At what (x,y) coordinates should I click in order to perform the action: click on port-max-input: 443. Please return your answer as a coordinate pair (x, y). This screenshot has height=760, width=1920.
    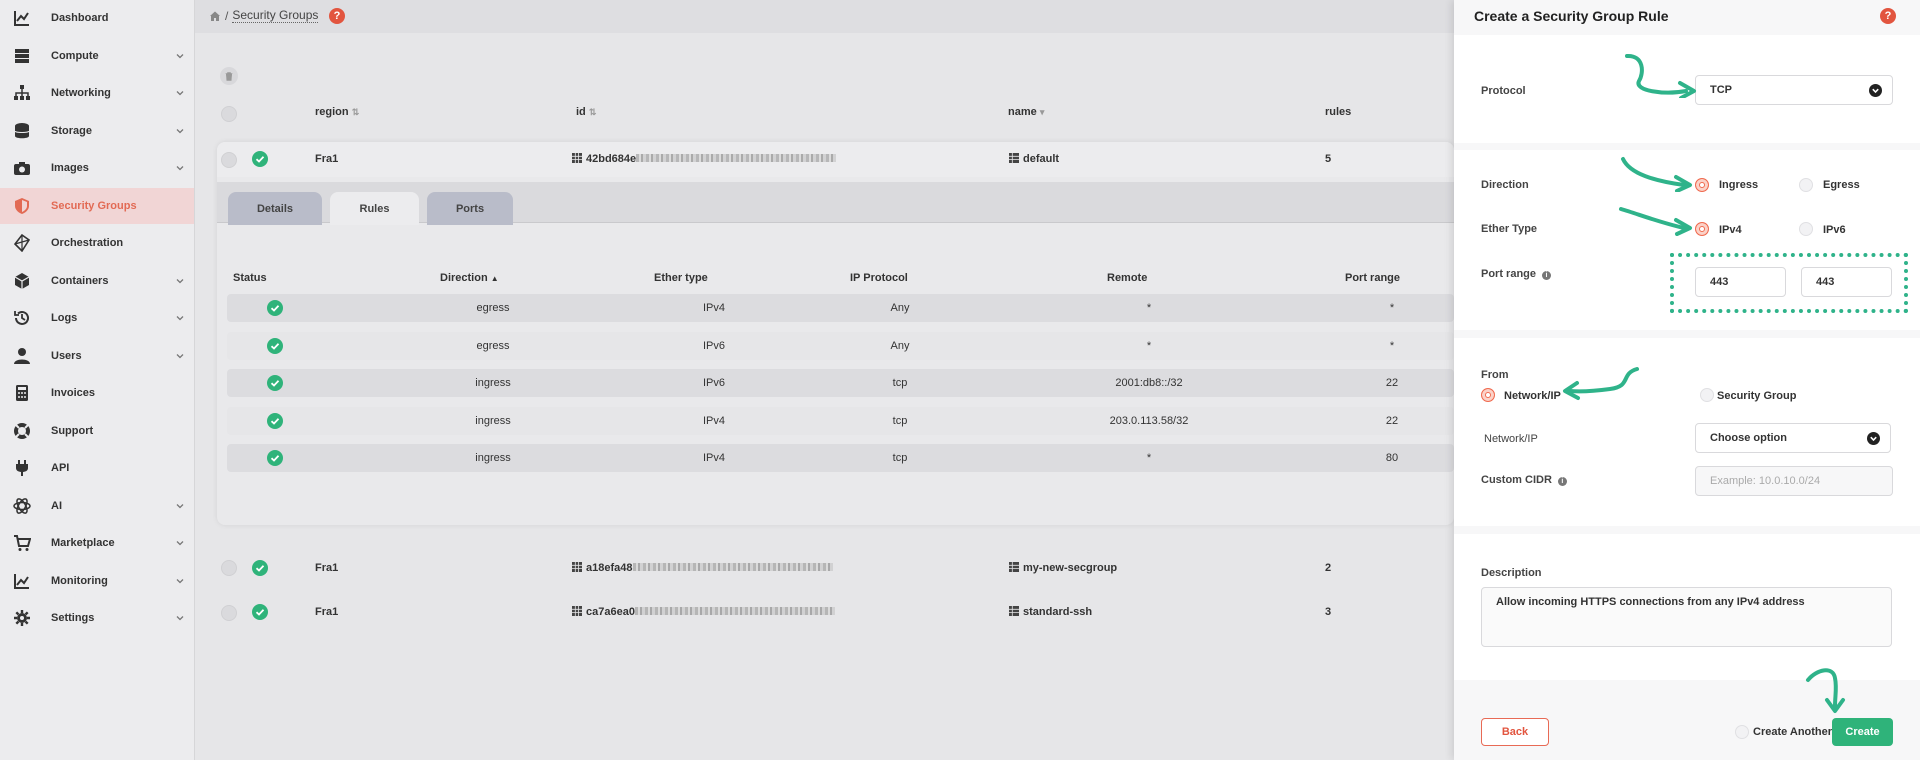
    Looking at the image, I should click on (1846, 282).